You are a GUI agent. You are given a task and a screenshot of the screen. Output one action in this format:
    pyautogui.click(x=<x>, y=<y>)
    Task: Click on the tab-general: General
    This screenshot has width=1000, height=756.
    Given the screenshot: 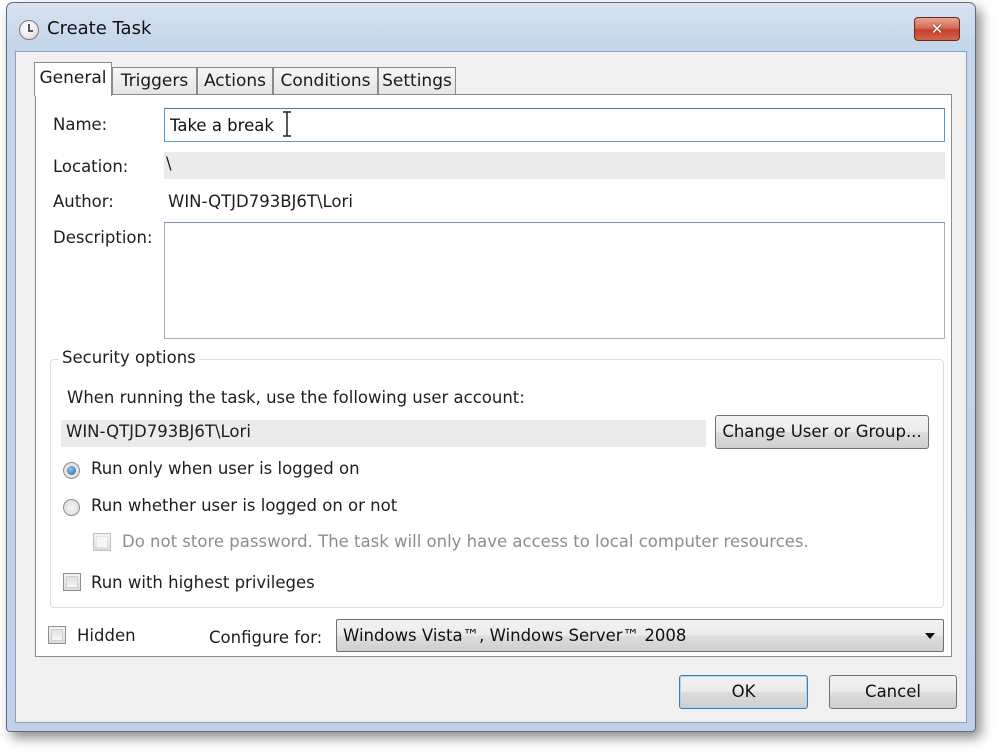 What is the action you would take?
    pyautogui.click(x=73, y=79)
    